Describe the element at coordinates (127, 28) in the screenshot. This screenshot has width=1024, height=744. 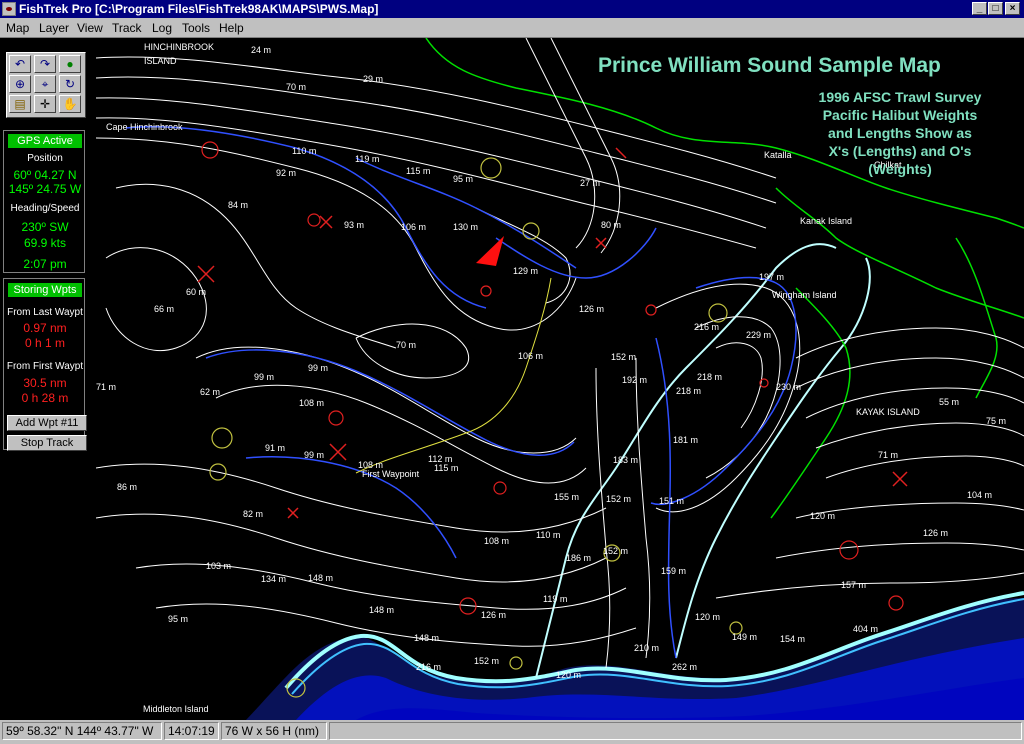
I see `menu-track: Track` at that location.